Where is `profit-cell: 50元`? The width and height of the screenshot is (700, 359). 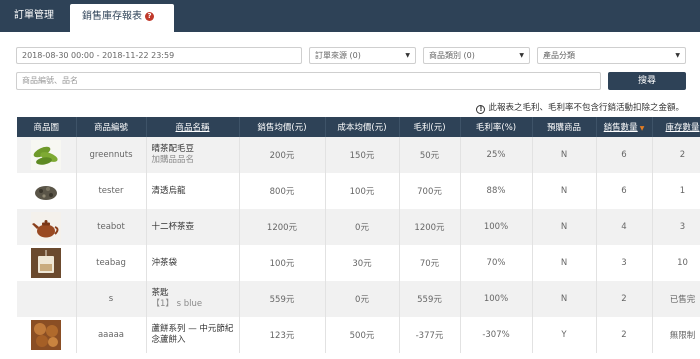 profit-cell: 50元 is located at coordinates (430, 155).